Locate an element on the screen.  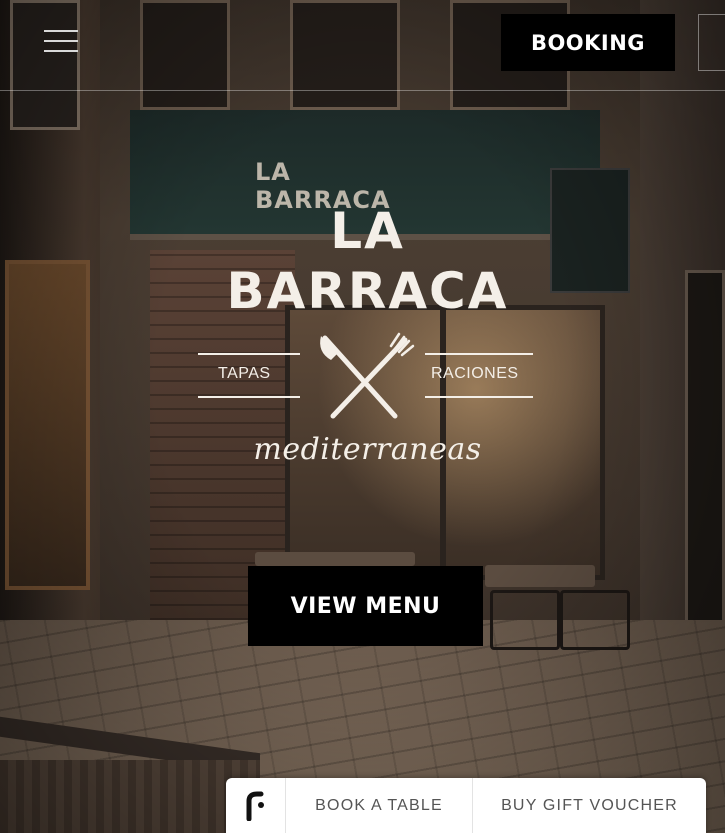
reservation-brand-logo-icon is located at coordinates (256, 805).